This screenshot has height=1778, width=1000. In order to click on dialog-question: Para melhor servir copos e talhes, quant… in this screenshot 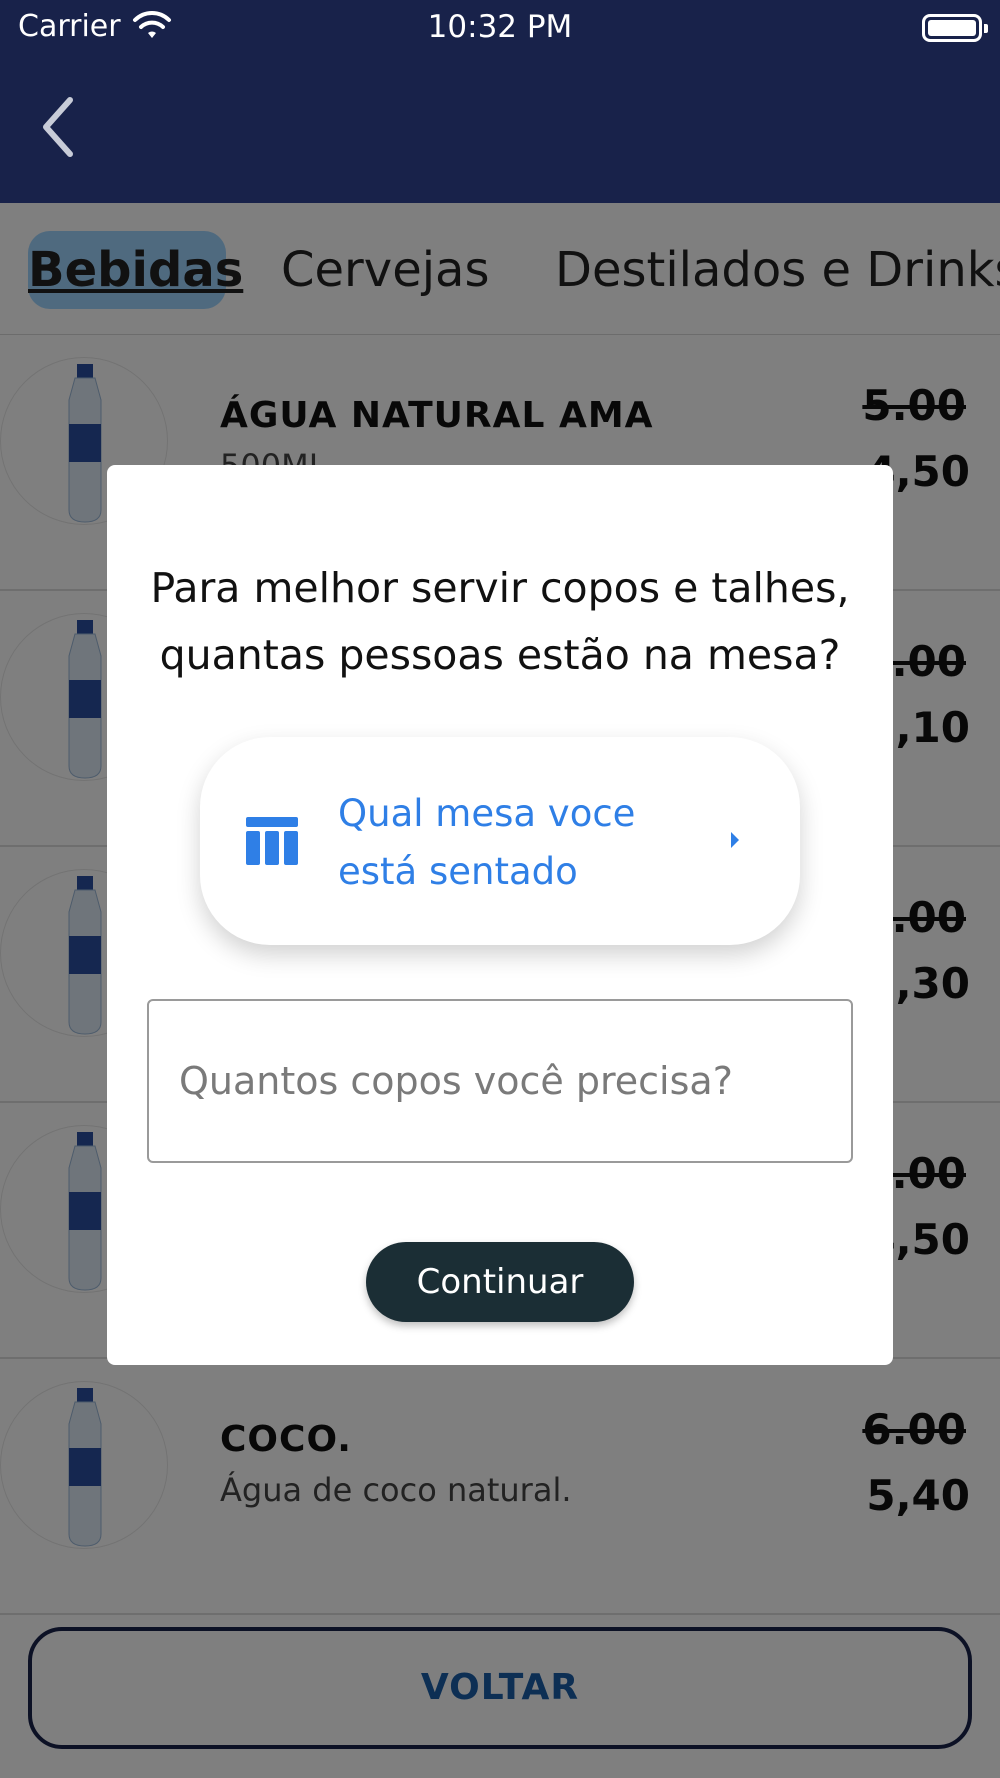, I will do `click(500, 622)`.